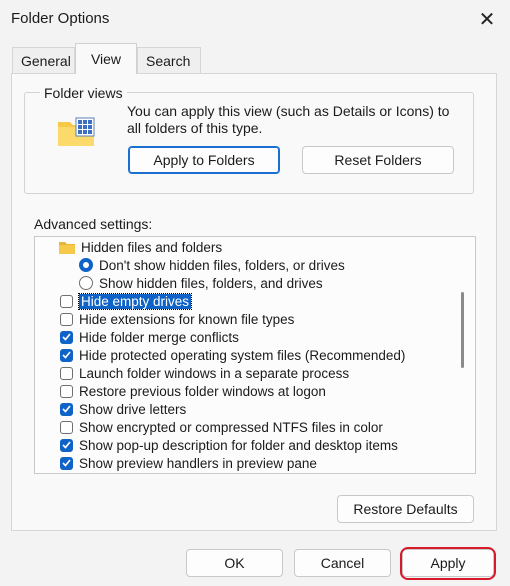 This screenshot has width=510, height=586. I want to click on tab-view: View, so click(106, 58).